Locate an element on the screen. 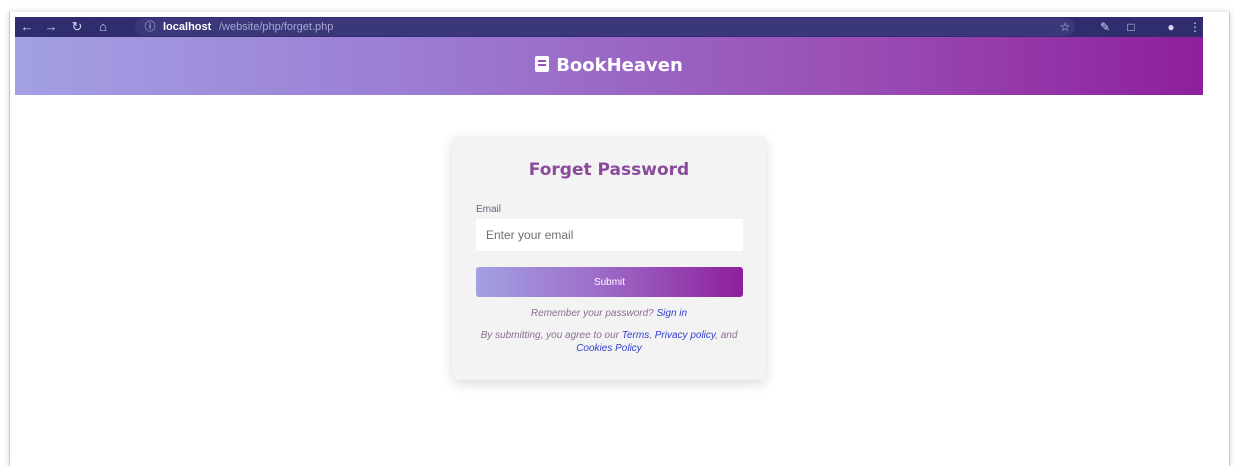  reload-icon: ↻ is located at coordinates (77, 27).